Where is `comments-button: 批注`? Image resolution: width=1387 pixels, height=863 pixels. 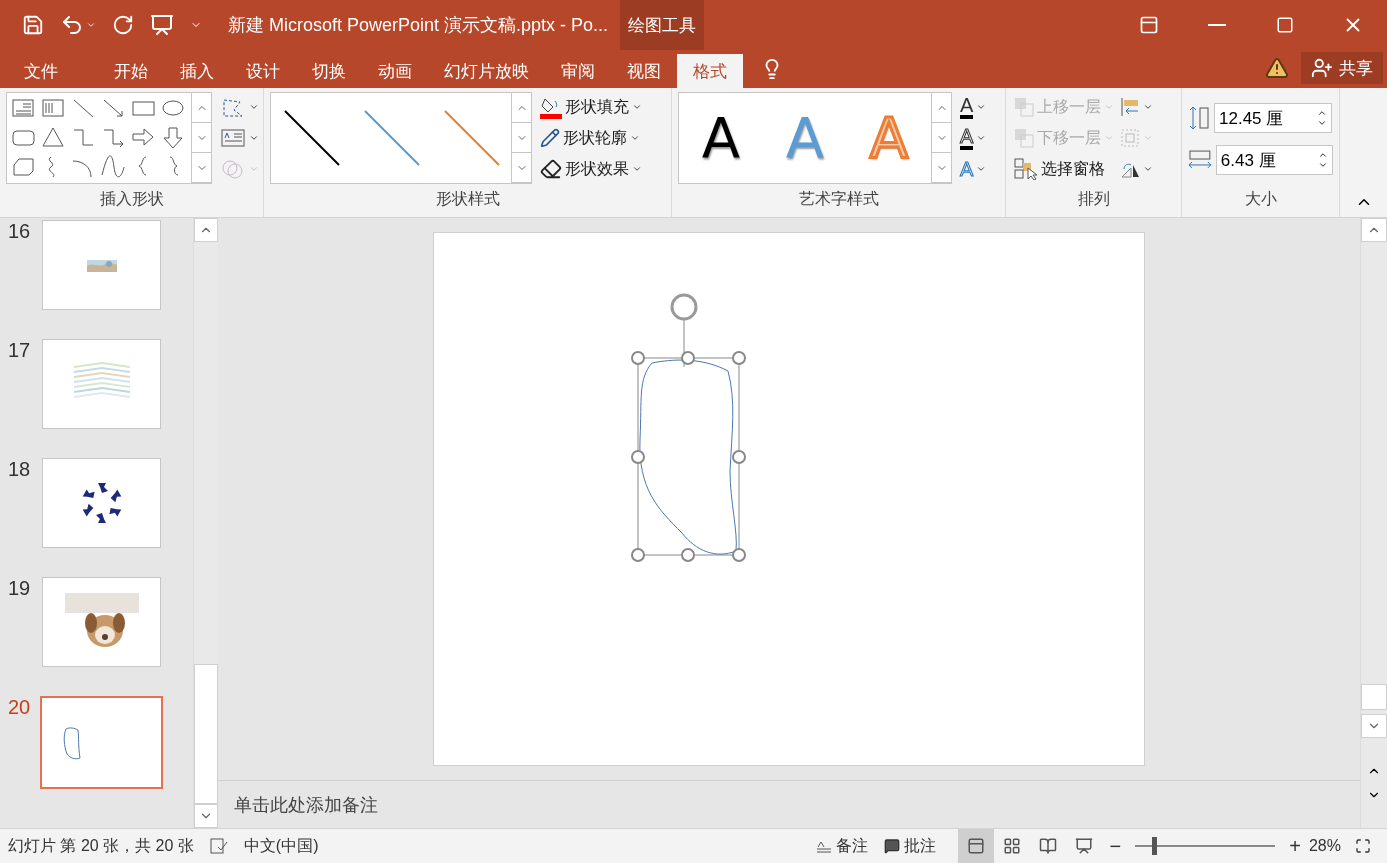 comments-button: 批注 is located at coordinates (909, 846).